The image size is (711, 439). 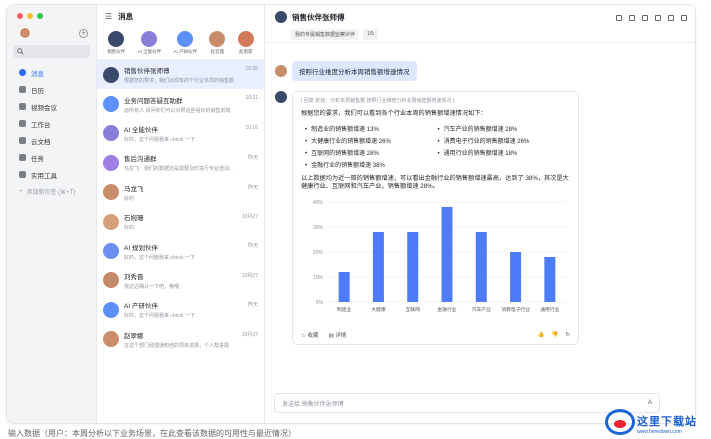 What do you see at coordinates (22, 89) in the screenshot?
I see `calendar-icon` at bounding box center [22, 89].